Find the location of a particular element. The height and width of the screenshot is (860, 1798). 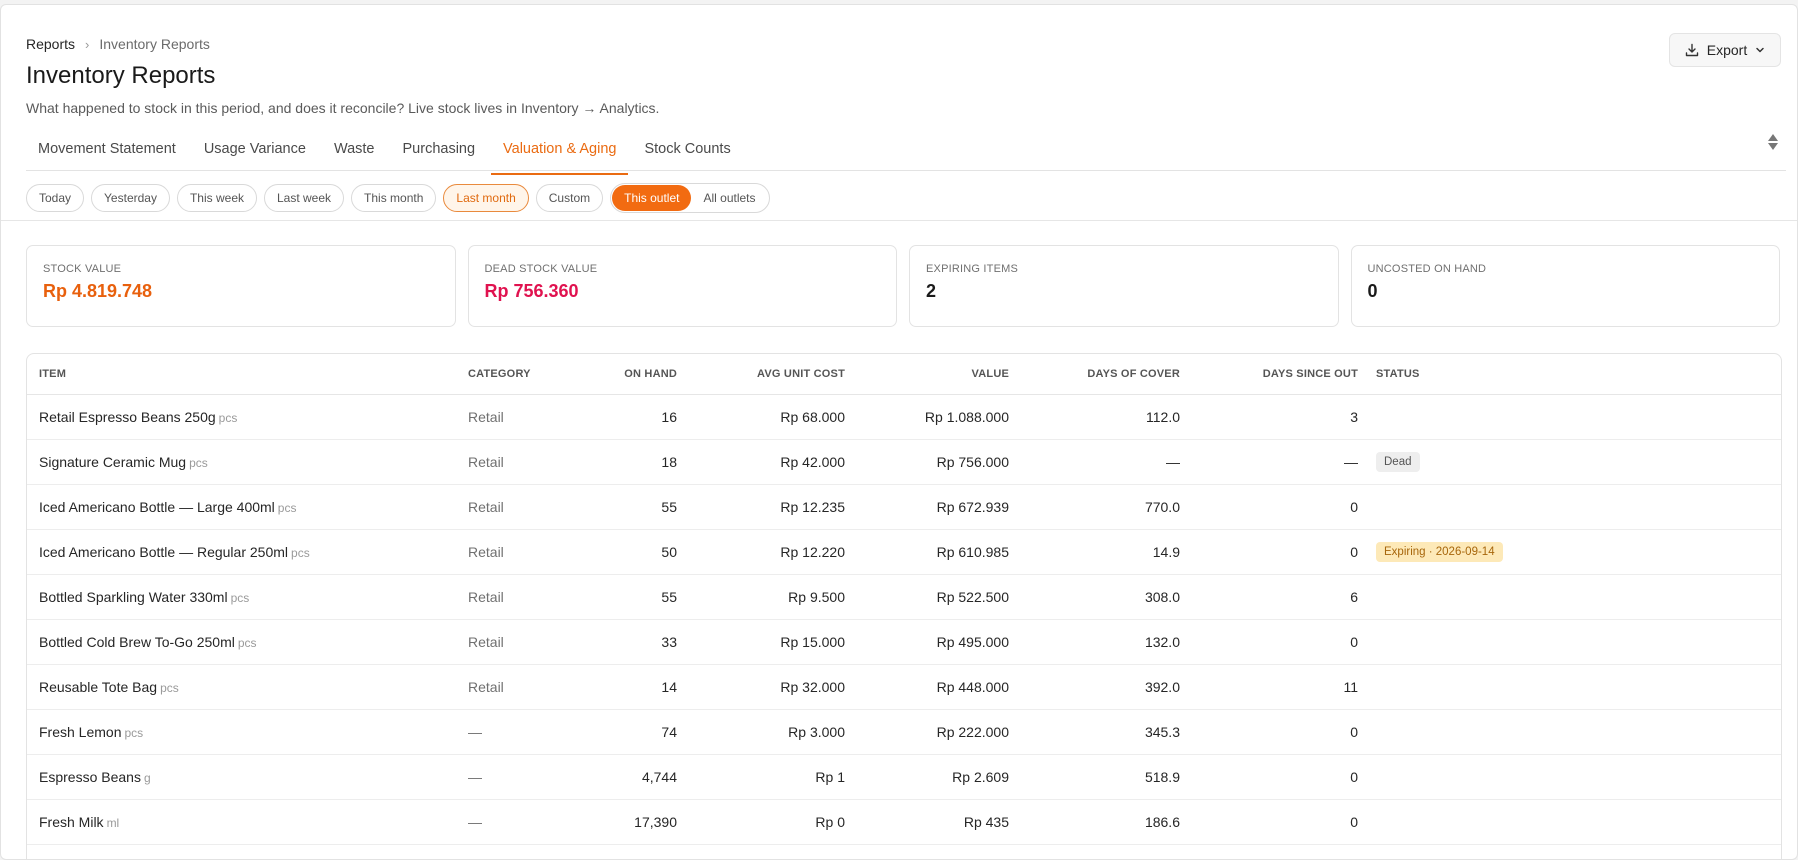

cell-days-since-out: 0 is located at coordinates (1269, 642).